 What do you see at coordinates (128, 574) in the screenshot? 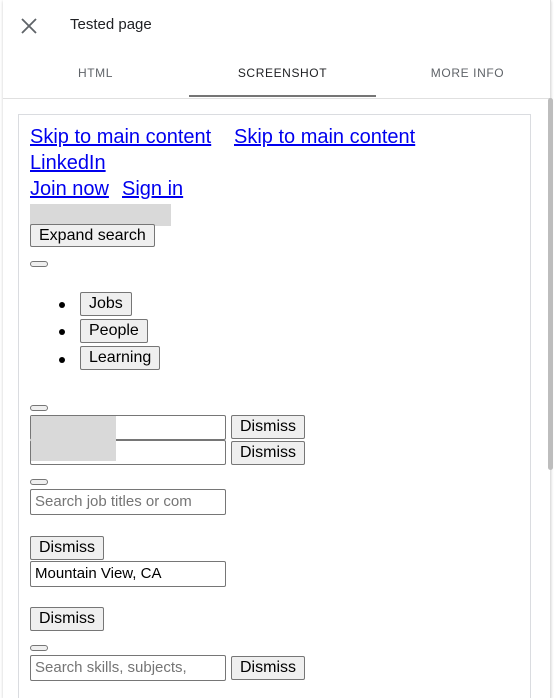
I see `location-input: Mountain View, CA` at bounding box center [128, 574].